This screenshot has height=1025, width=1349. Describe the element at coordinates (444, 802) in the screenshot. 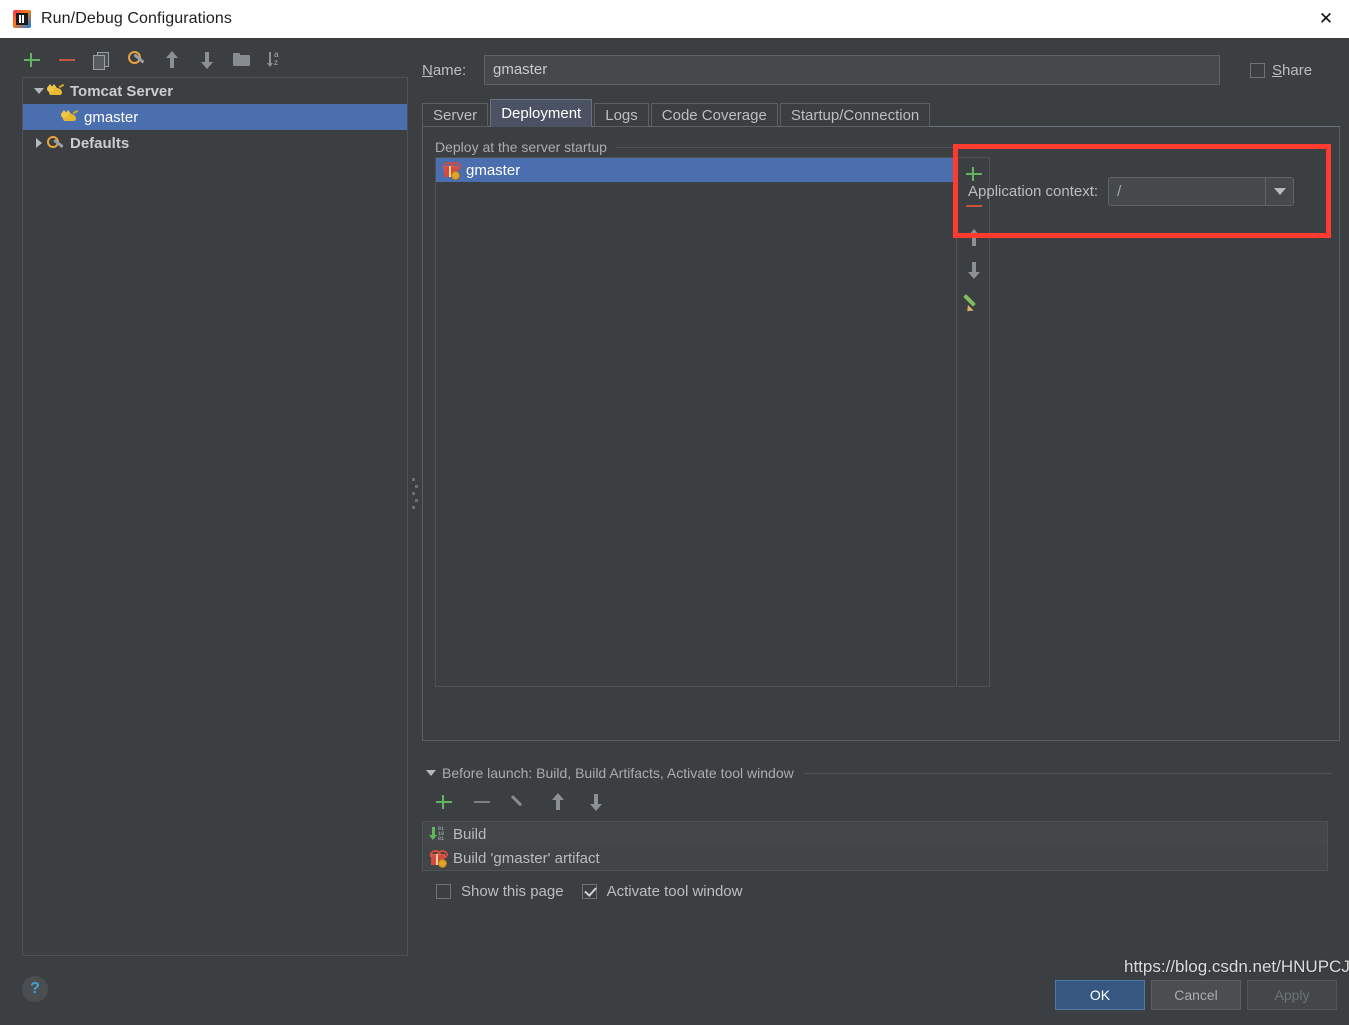

I see `add-task-button` at that location.